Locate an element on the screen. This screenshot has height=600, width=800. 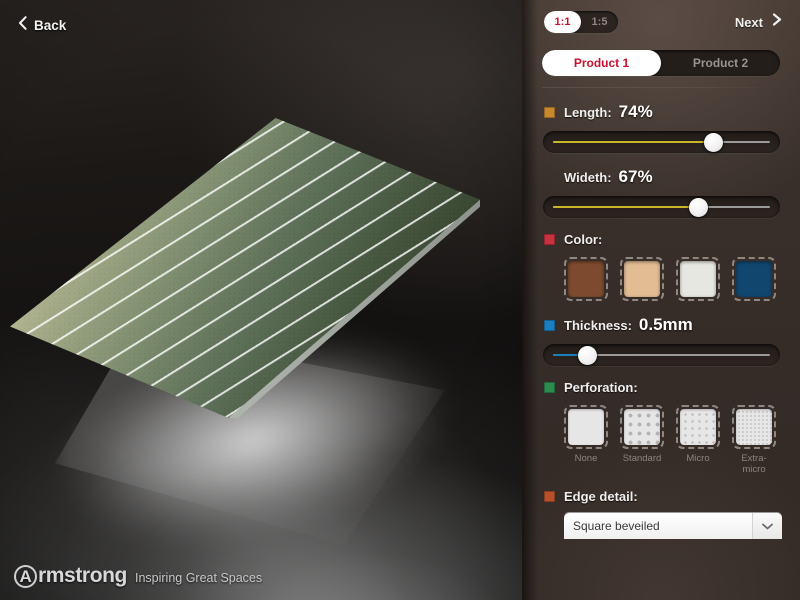
perforation-tile-standard is located at coordinates (642, 427).